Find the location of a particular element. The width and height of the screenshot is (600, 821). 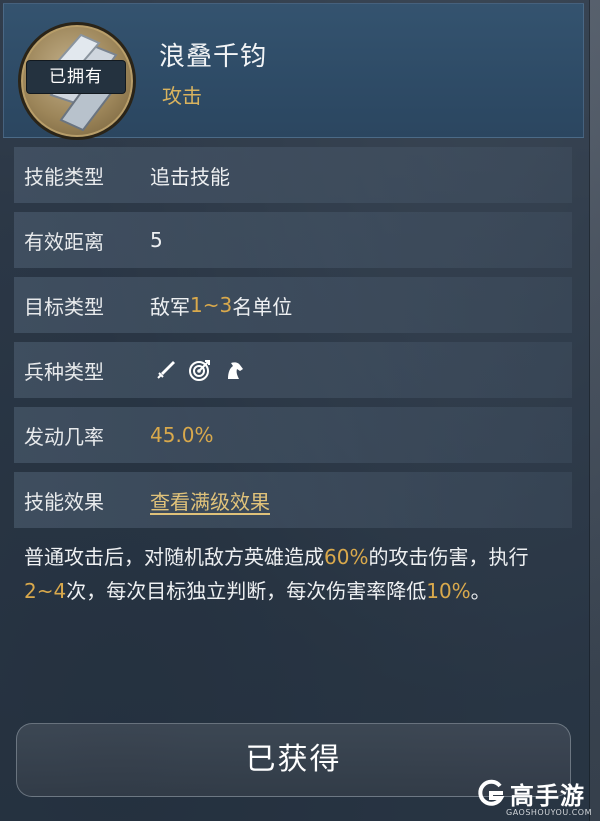

damage-percent: 60% is located at coordinates (346, 557).